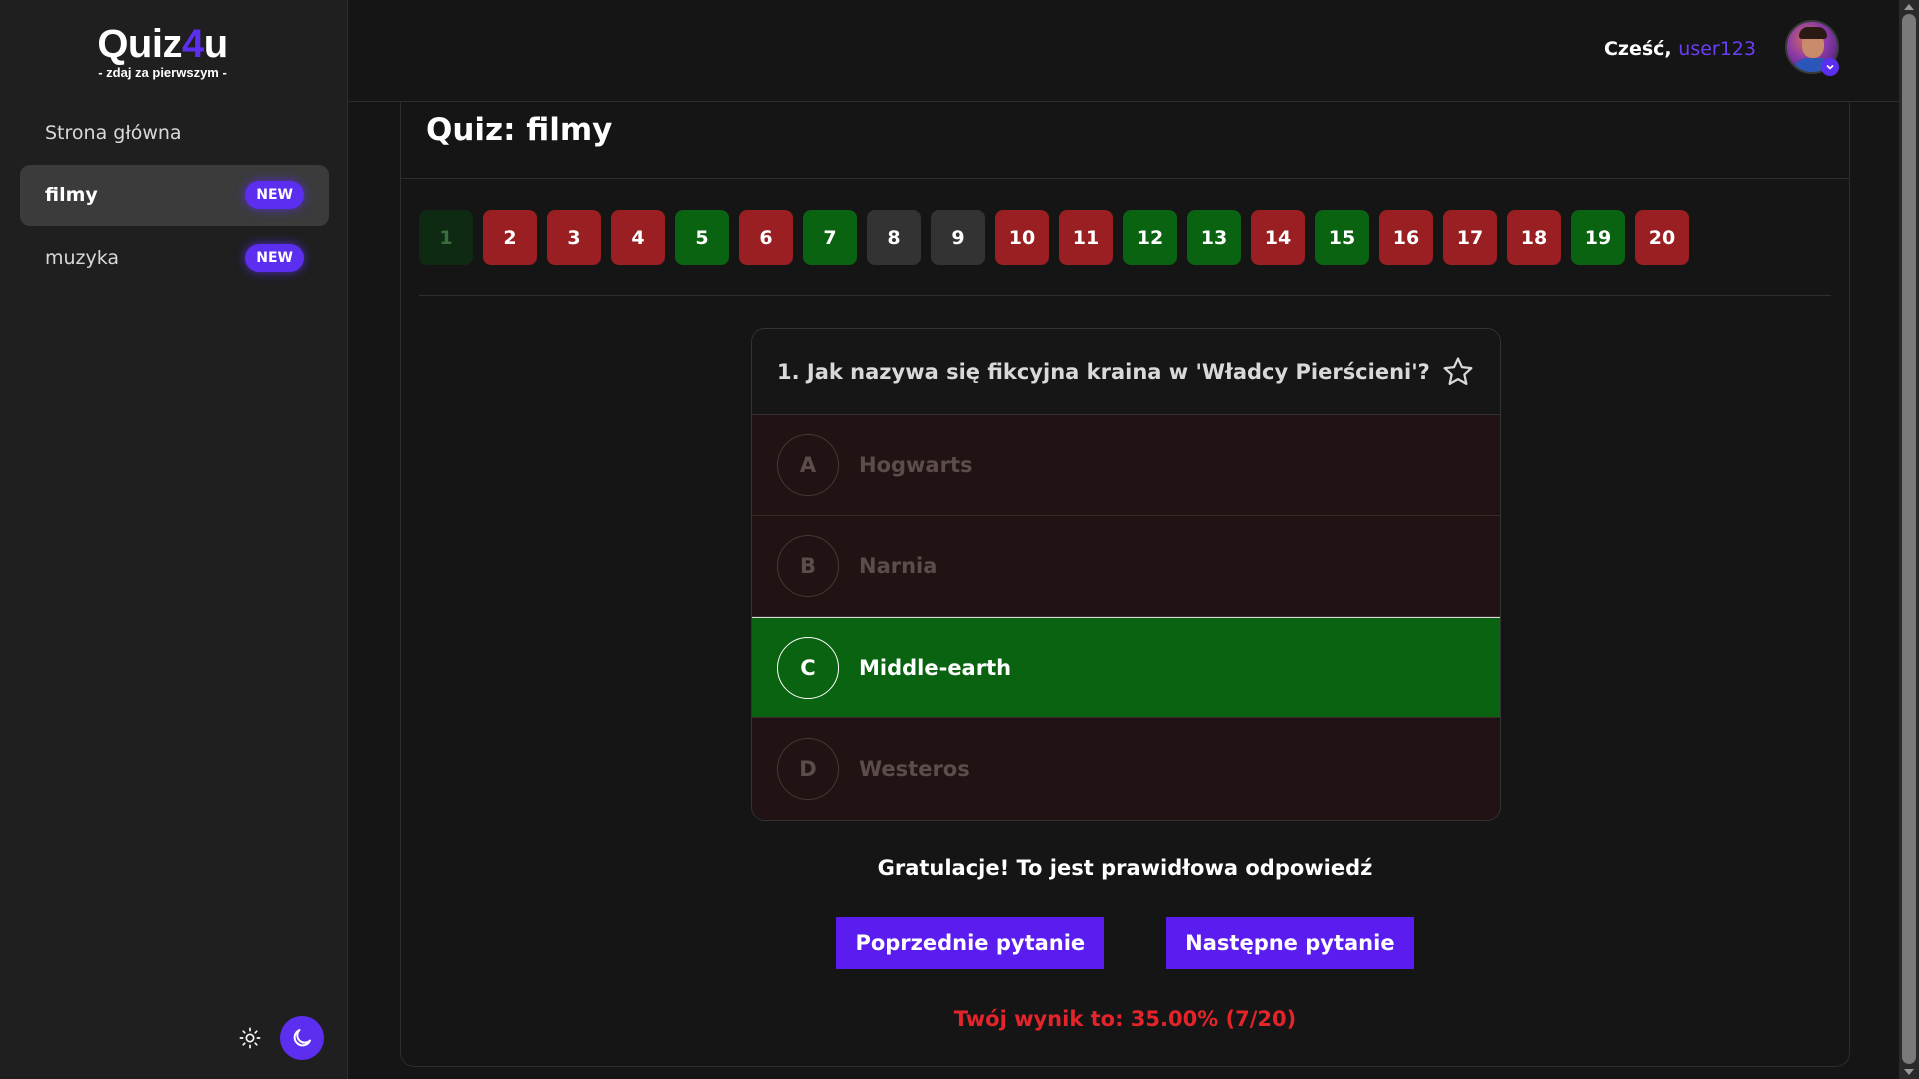 The height and width of the screenshot is (1079, 1919). I want to click on scroll-down-arrow-icon, so click(1909, 1072).